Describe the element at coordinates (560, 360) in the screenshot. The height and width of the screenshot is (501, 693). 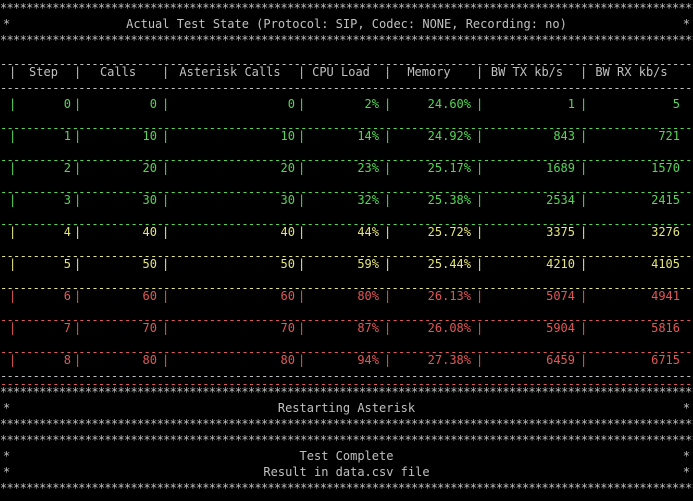
I see `table-cell: 6459` at that location.